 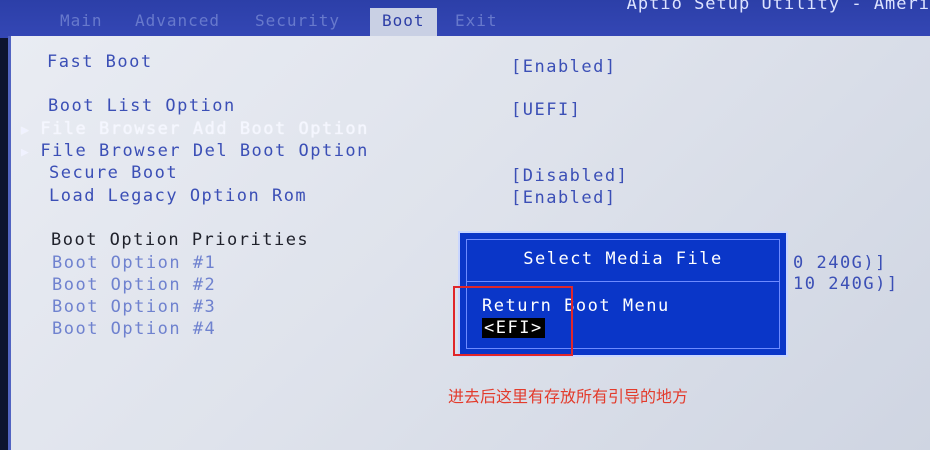 What do you see at coordinates (623, 259) in the screenshot?
I see `dialog-title: Select Media File` at bounding box center [623, 259].